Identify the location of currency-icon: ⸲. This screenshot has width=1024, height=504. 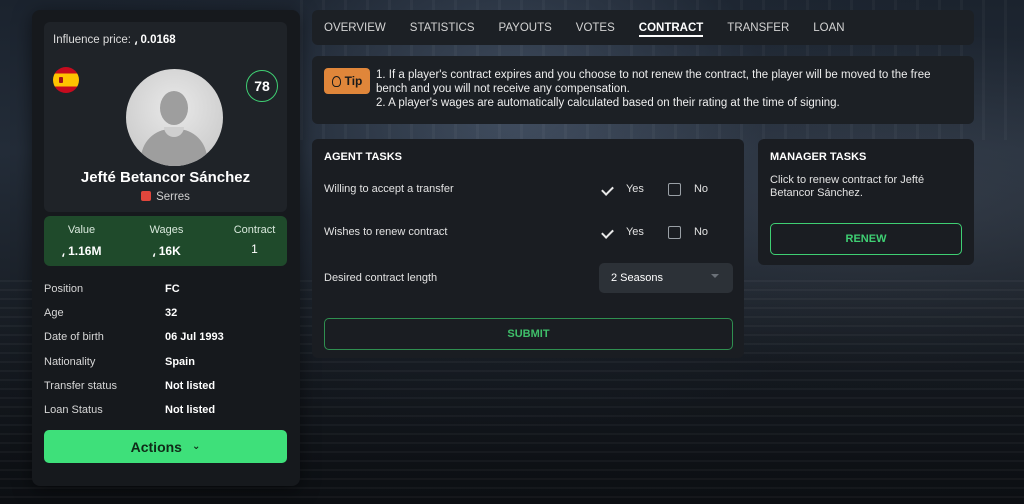
(136, 40).